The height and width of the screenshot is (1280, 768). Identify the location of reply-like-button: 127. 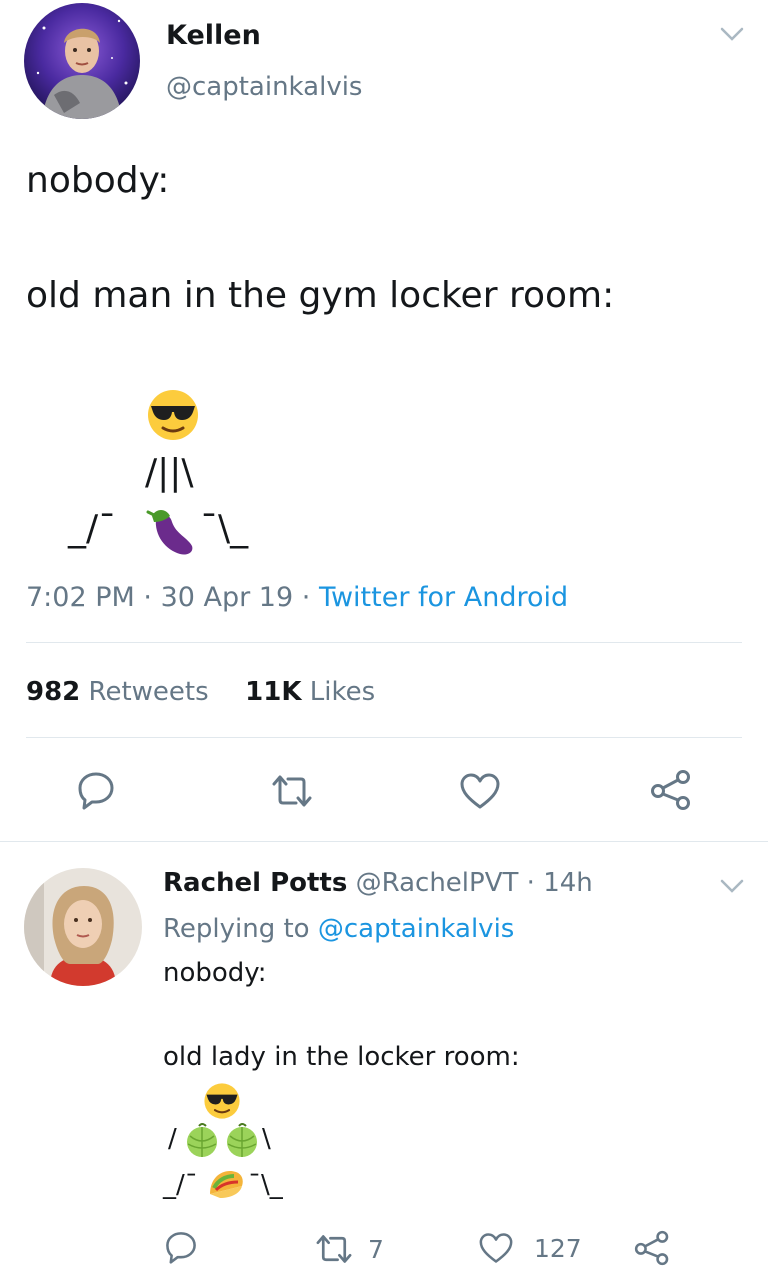
(530, 1248).